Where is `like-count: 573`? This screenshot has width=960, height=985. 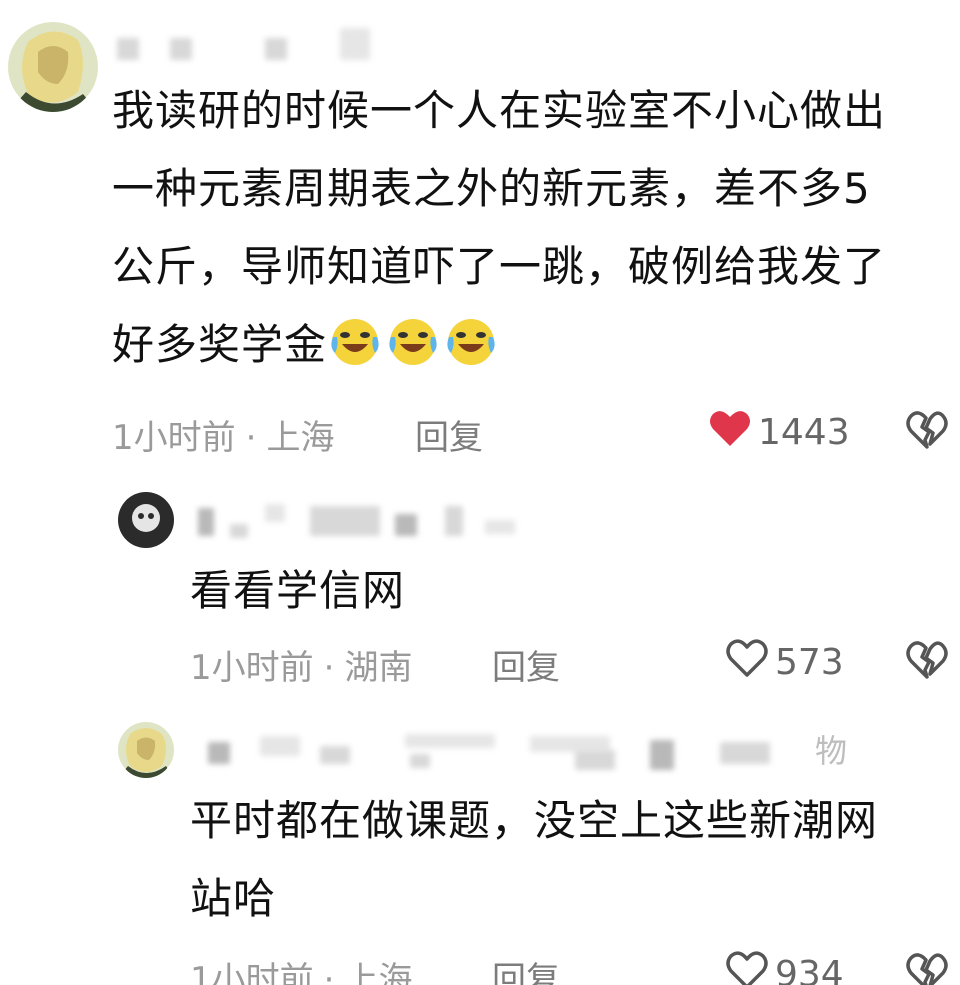 like-count: 573 is located at coordinates (809, 662).